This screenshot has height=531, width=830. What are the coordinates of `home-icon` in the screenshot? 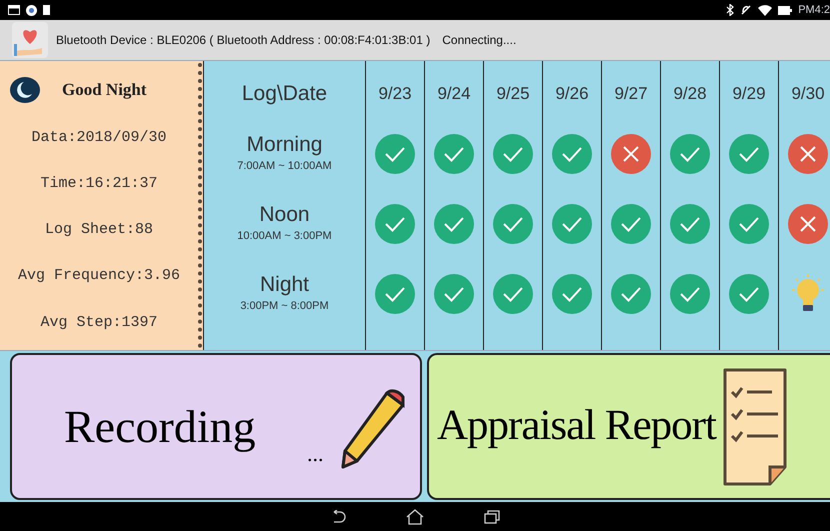 It's located at (415, 516).